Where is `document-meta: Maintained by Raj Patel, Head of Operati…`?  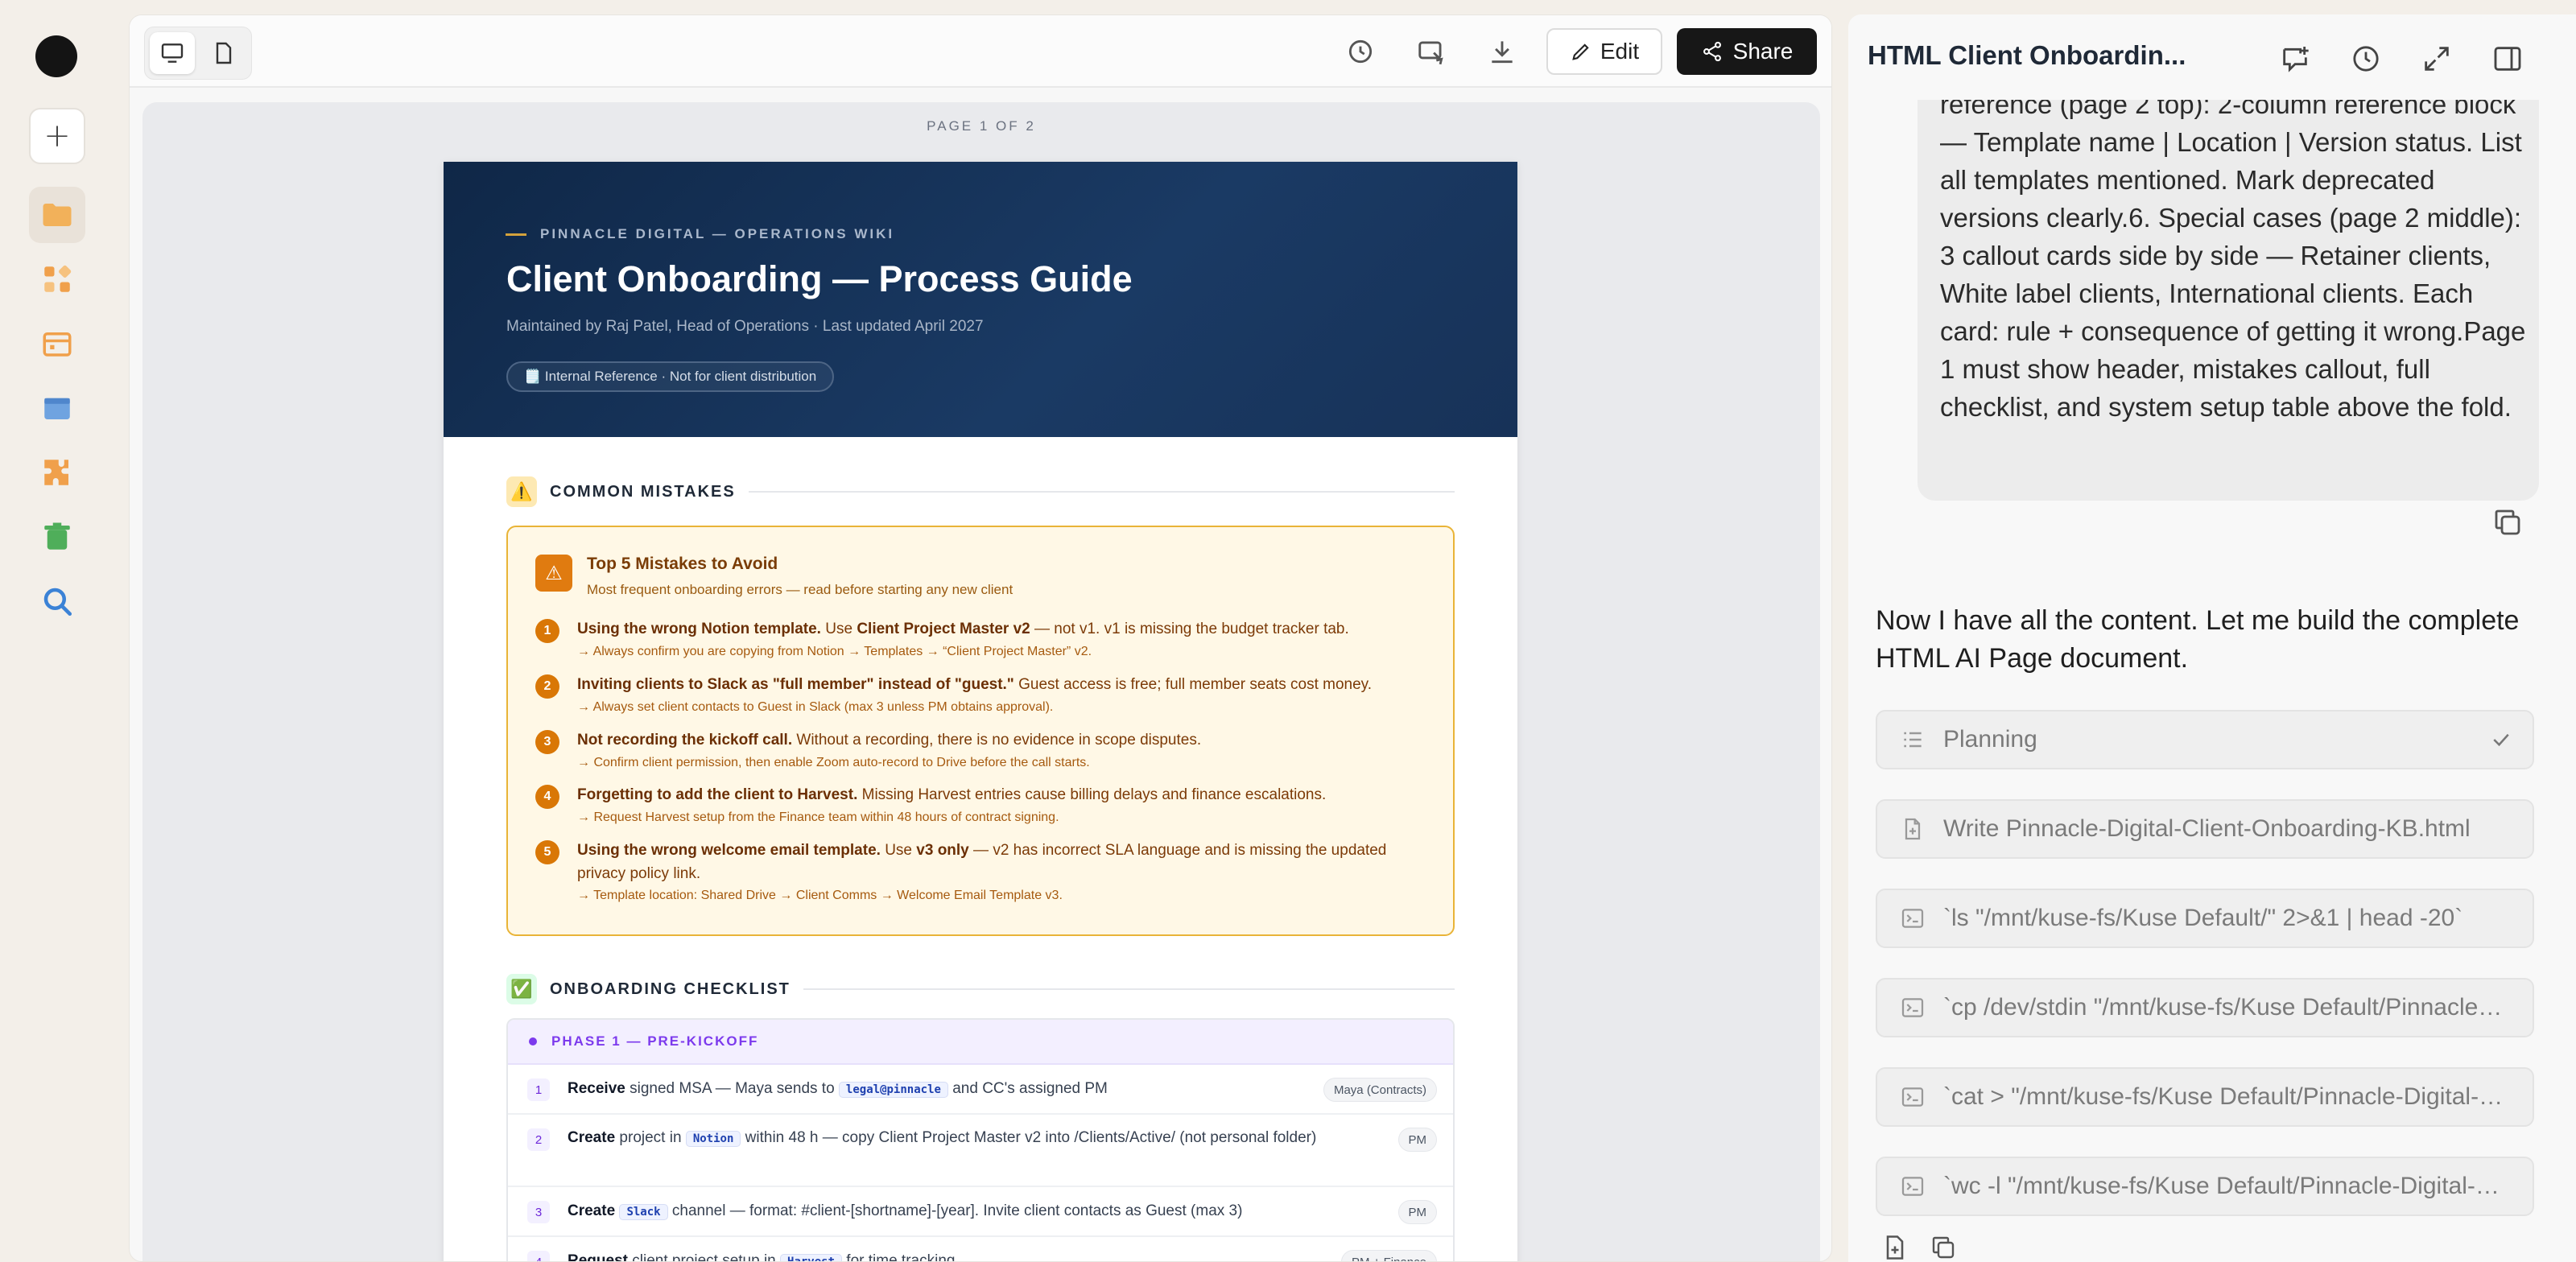
document-meta: Maintained by Raj Patel, Head of Operati… is located at coordinates (745, 326).